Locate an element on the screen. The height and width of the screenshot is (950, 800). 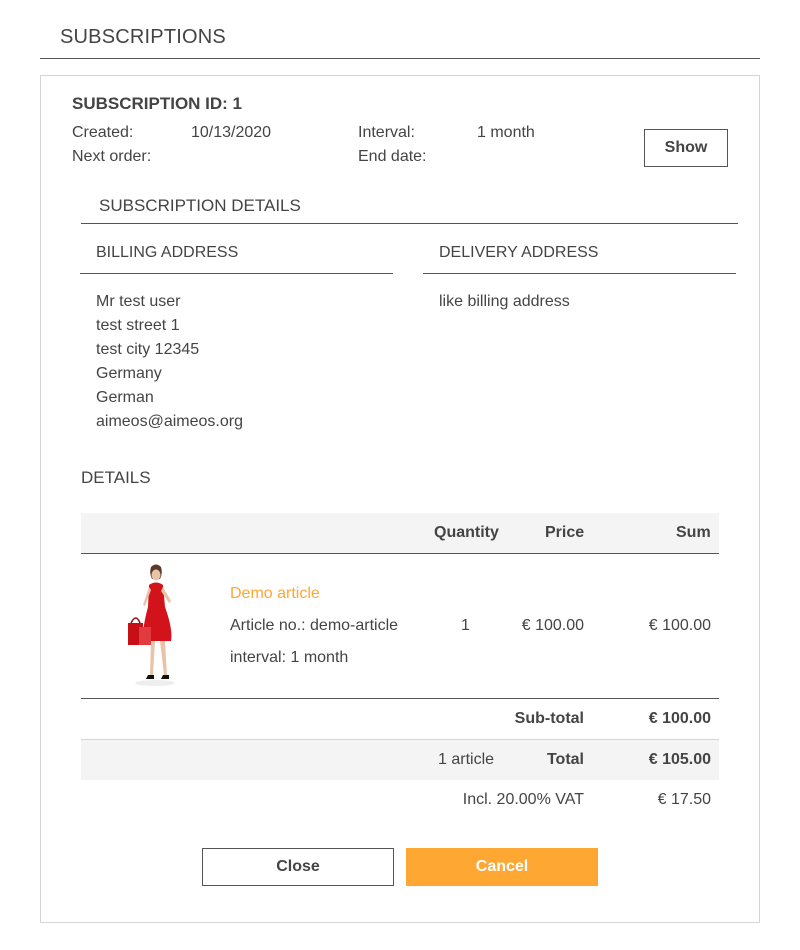
close-button: Close is located at coordinates (298, 867).